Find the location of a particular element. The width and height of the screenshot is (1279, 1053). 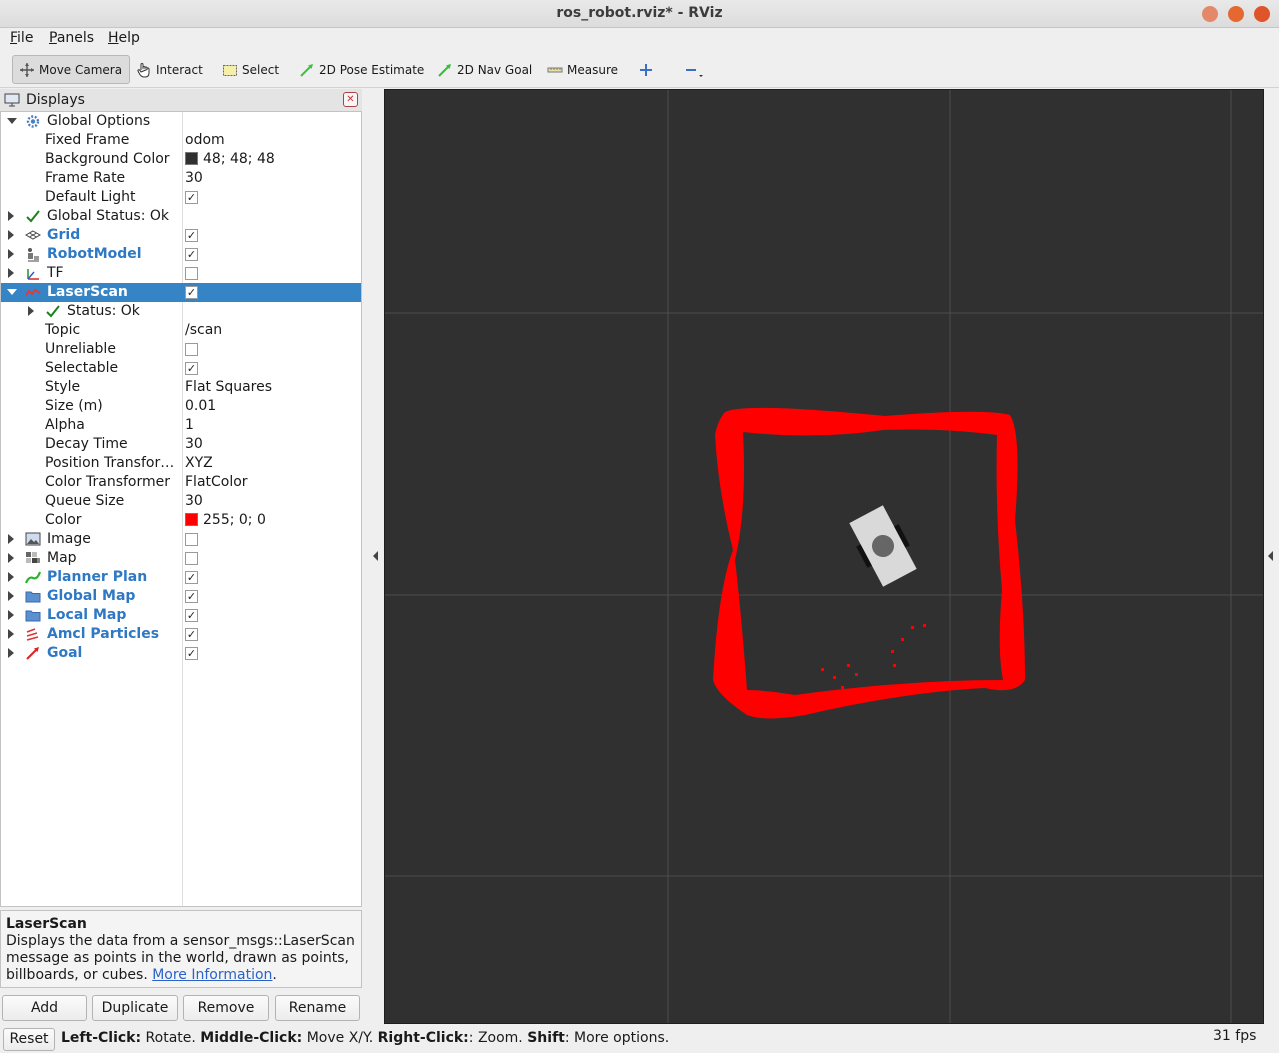

duplicate-button: Duplicate is located at coordinates (135, 1008).